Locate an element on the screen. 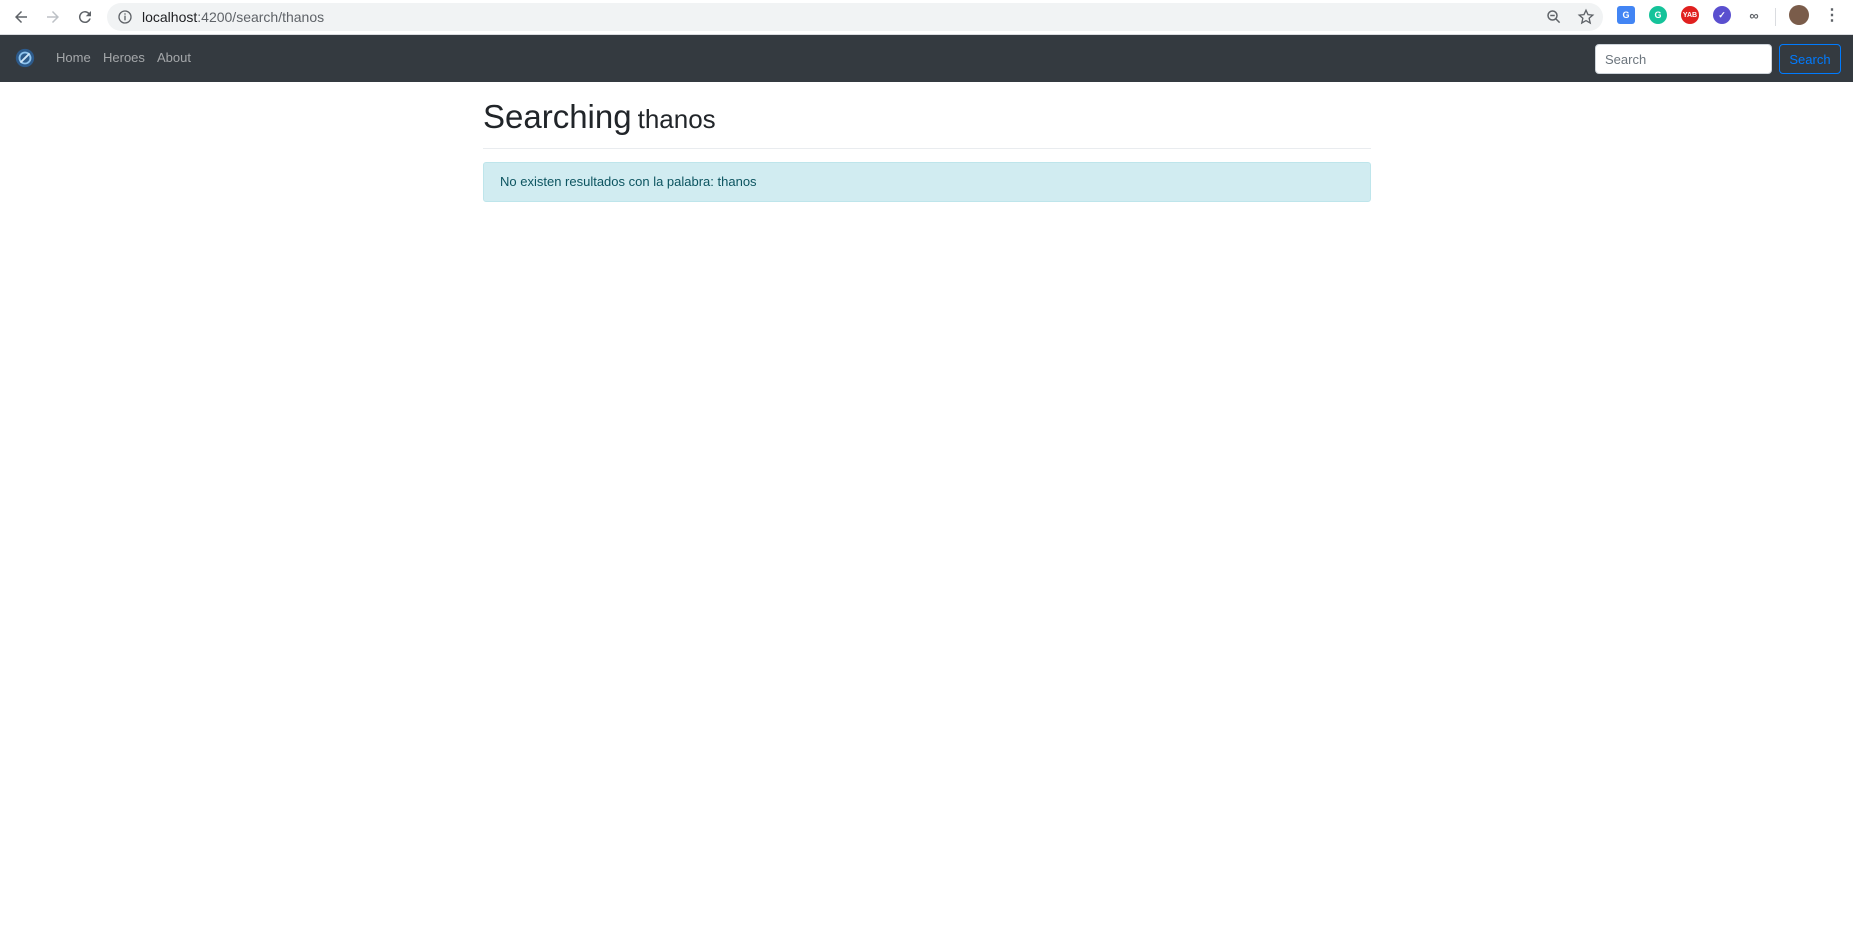 This screenshot has width=1853, height=942. app-navbar: Home Heroes About Search is located at coordinates (926, 58).